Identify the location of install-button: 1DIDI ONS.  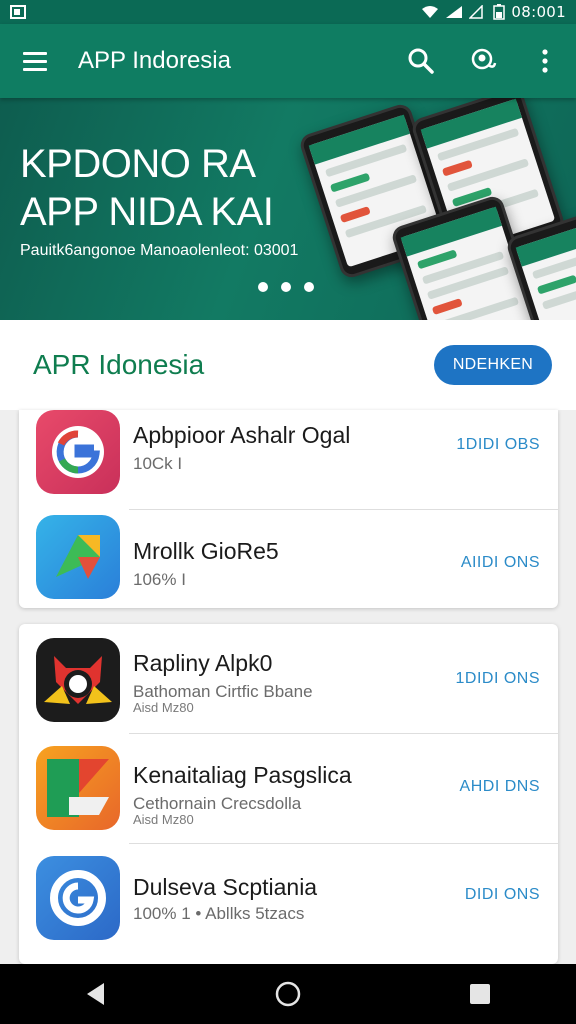
(497, 679).